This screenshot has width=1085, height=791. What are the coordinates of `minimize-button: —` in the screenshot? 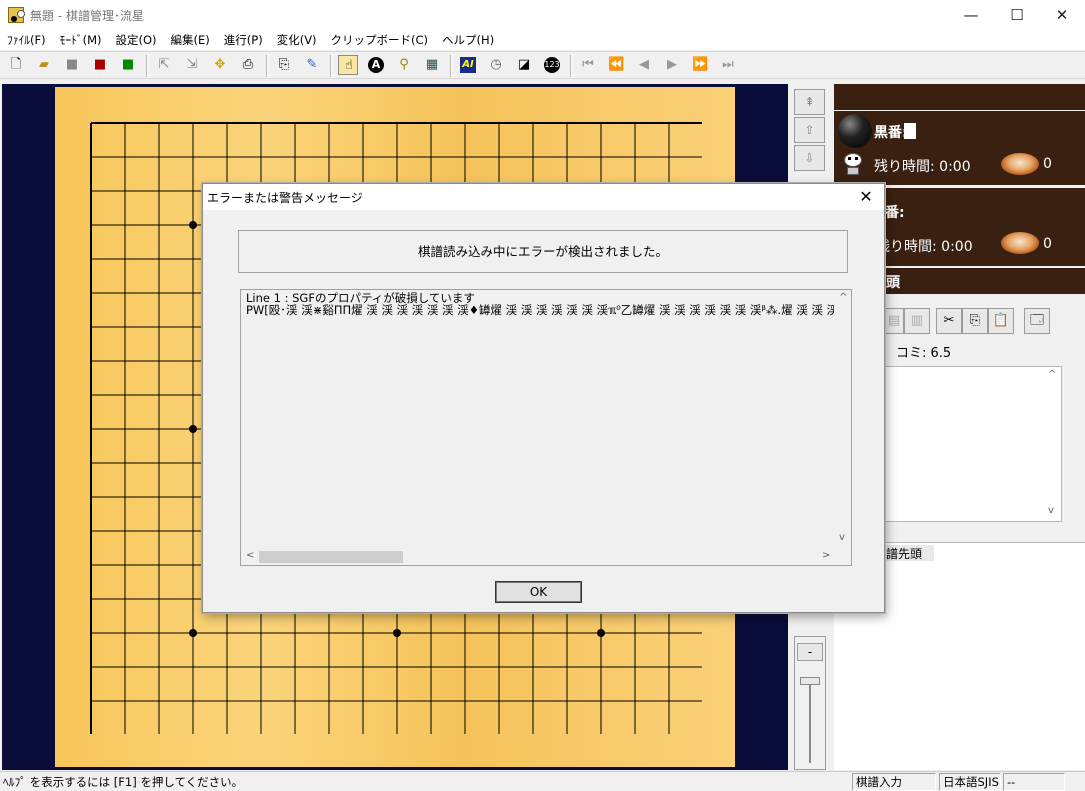 It's located at (971, 15).